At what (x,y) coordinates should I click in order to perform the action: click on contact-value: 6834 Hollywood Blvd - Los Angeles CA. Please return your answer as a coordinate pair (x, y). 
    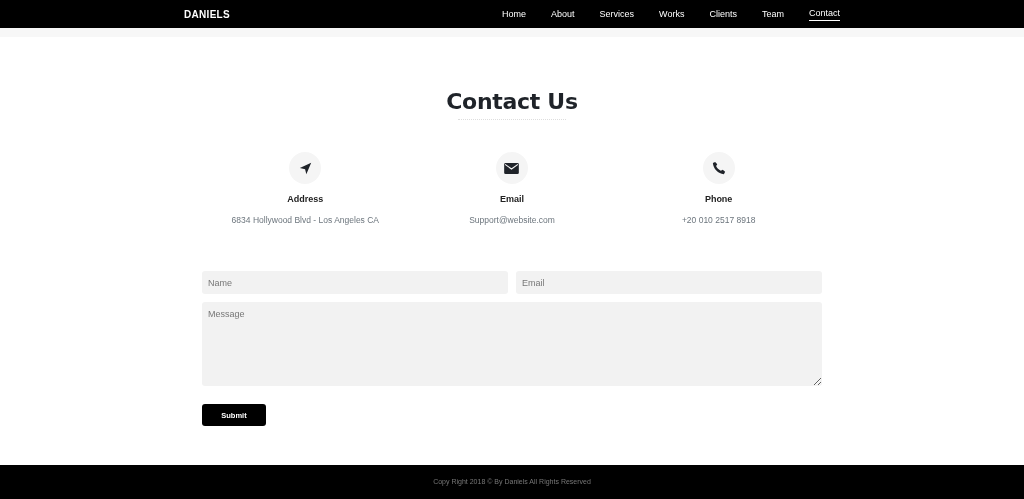
    Looking at the image, I should click on (305, 220).